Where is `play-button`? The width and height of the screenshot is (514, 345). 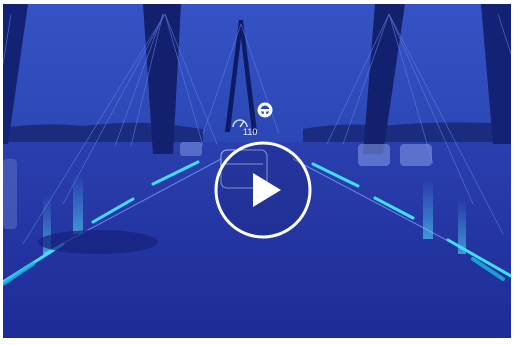 play-button is located at coordinates (263, 190).